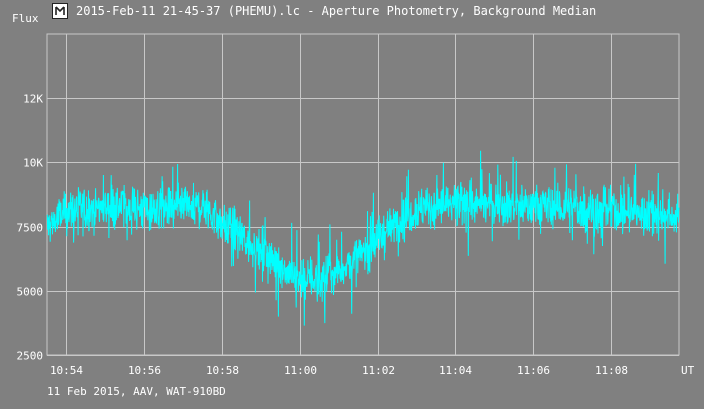 The image size is (704, 409). Describe the element at coordinates (611, 370) in the screenshot. I see `x-tick-label: 11:08` at that location.